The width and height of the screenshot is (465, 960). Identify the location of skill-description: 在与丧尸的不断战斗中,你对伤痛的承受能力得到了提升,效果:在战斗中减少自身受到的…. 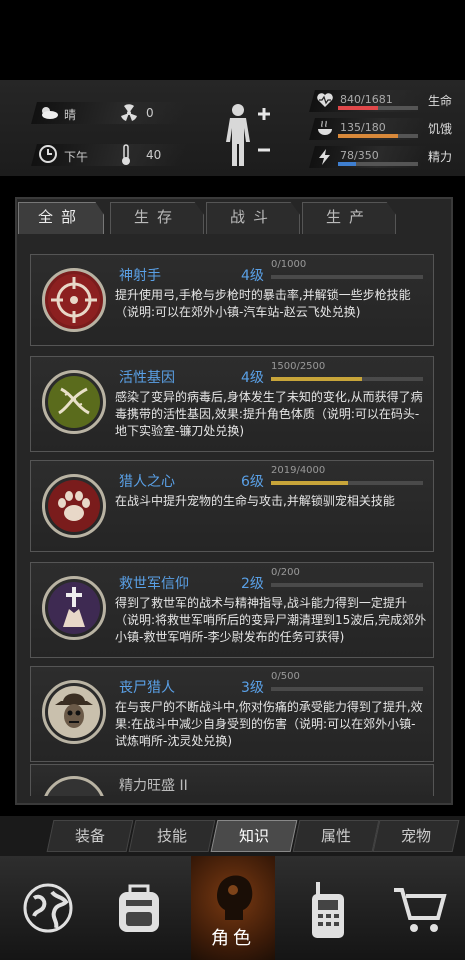
(269, 724).